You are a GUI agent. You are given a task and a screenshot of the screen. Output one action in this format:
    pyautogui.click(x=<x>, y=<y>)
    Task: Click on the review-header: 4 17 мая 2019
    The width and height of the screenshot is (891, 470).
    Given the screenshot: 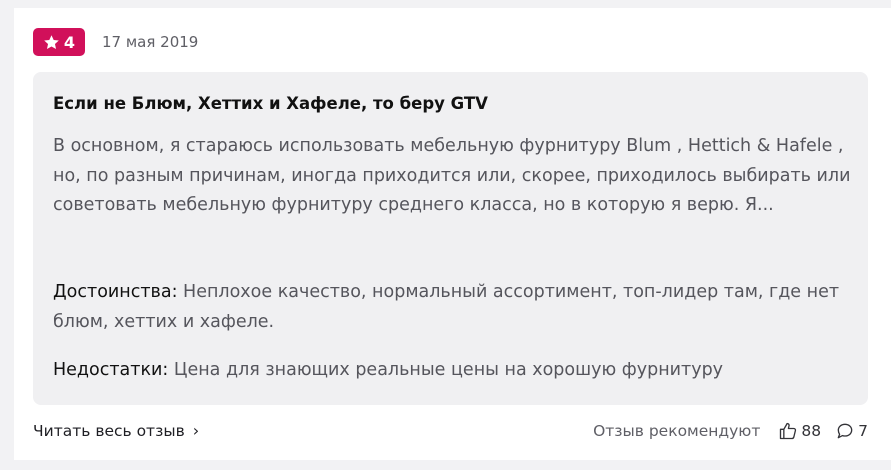 What is the action you would take?
    pyautogui.click(x=115, y=42)
    